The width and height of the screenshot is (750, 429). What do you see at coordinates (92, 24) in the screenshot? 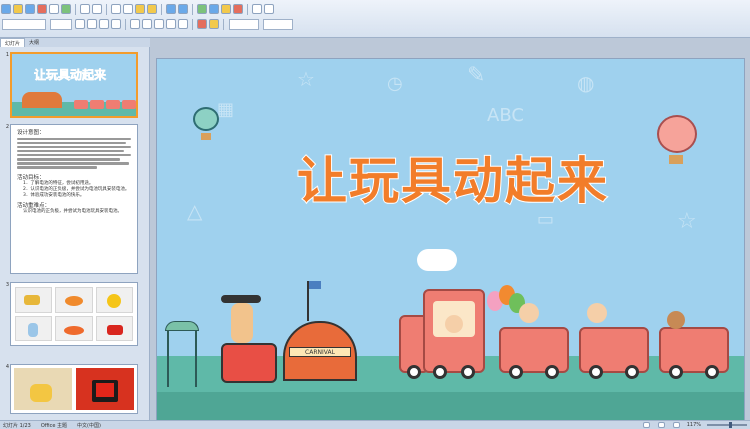
I see `italic-icon` at bounding box center [92, 24].